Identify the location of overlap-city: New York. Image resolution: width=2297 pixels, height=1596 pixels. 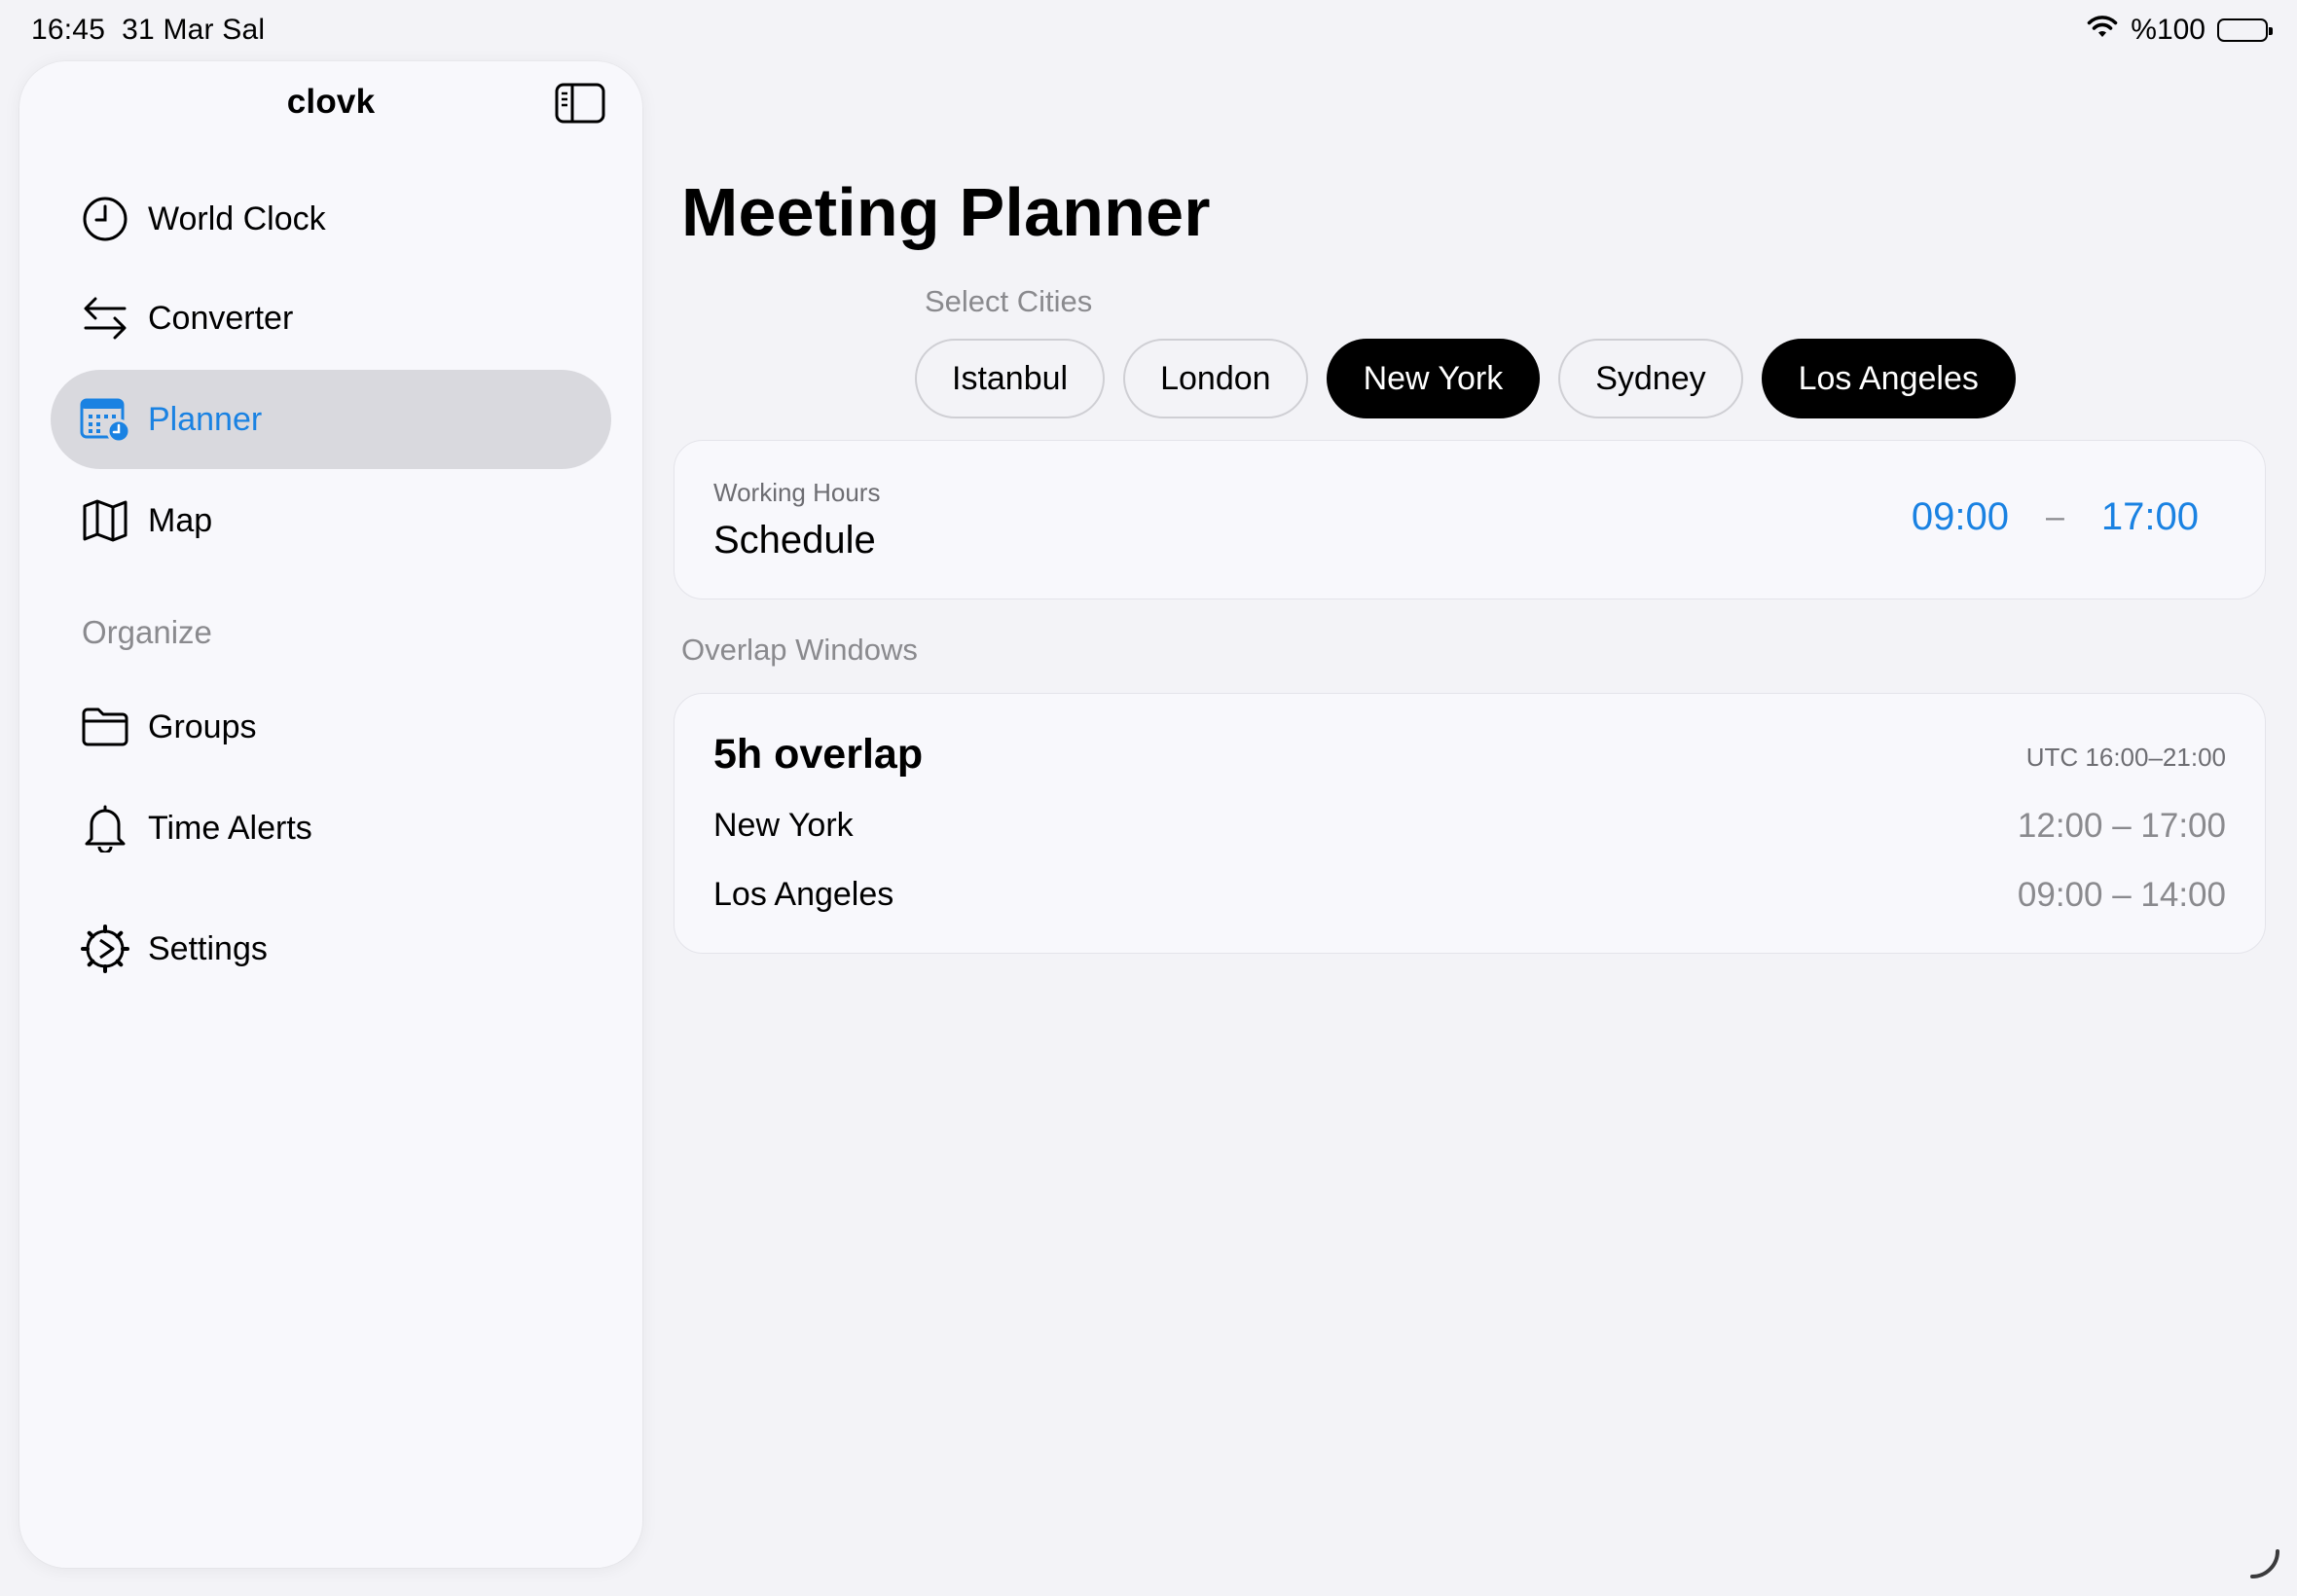
(783, 825).